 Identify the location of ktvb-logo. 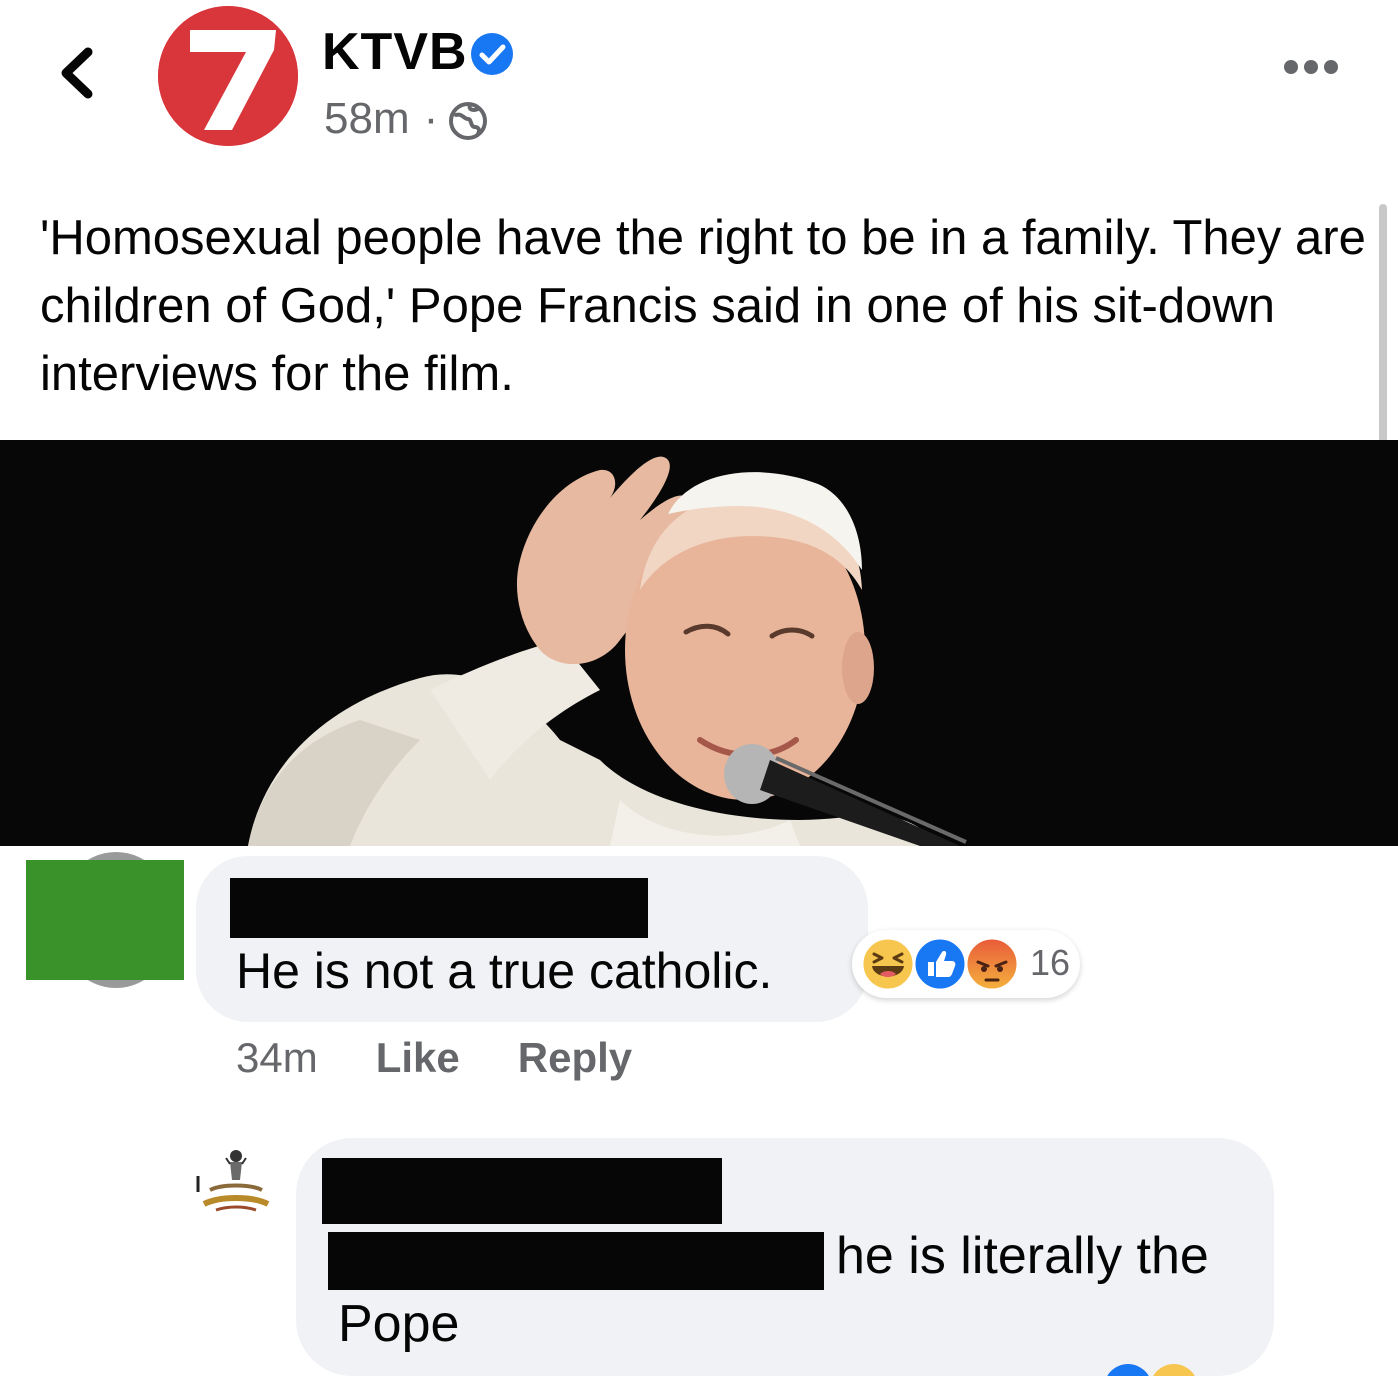
(228, 76).